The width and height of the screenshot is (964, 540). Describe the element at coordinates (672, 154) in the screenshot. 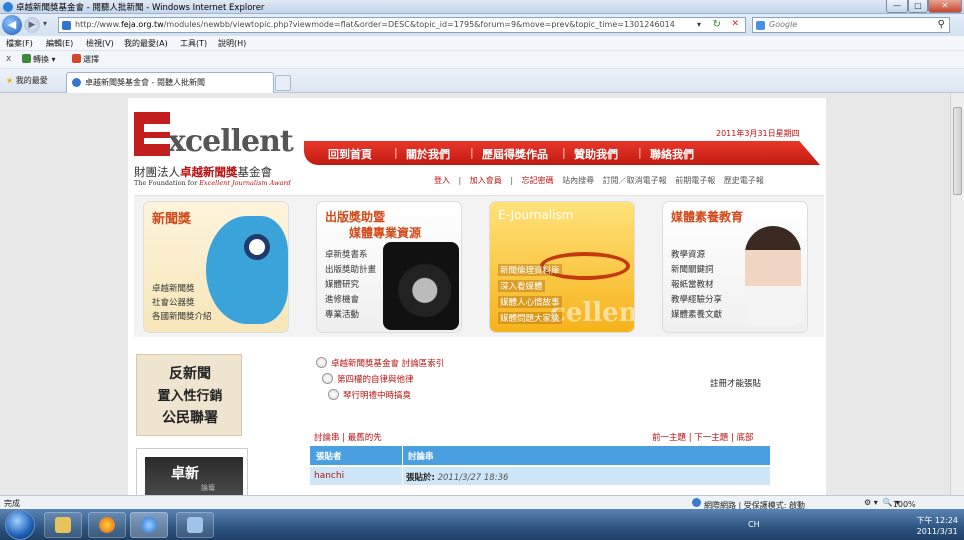

I see `nav-contact: 聯絡我們` at that location.